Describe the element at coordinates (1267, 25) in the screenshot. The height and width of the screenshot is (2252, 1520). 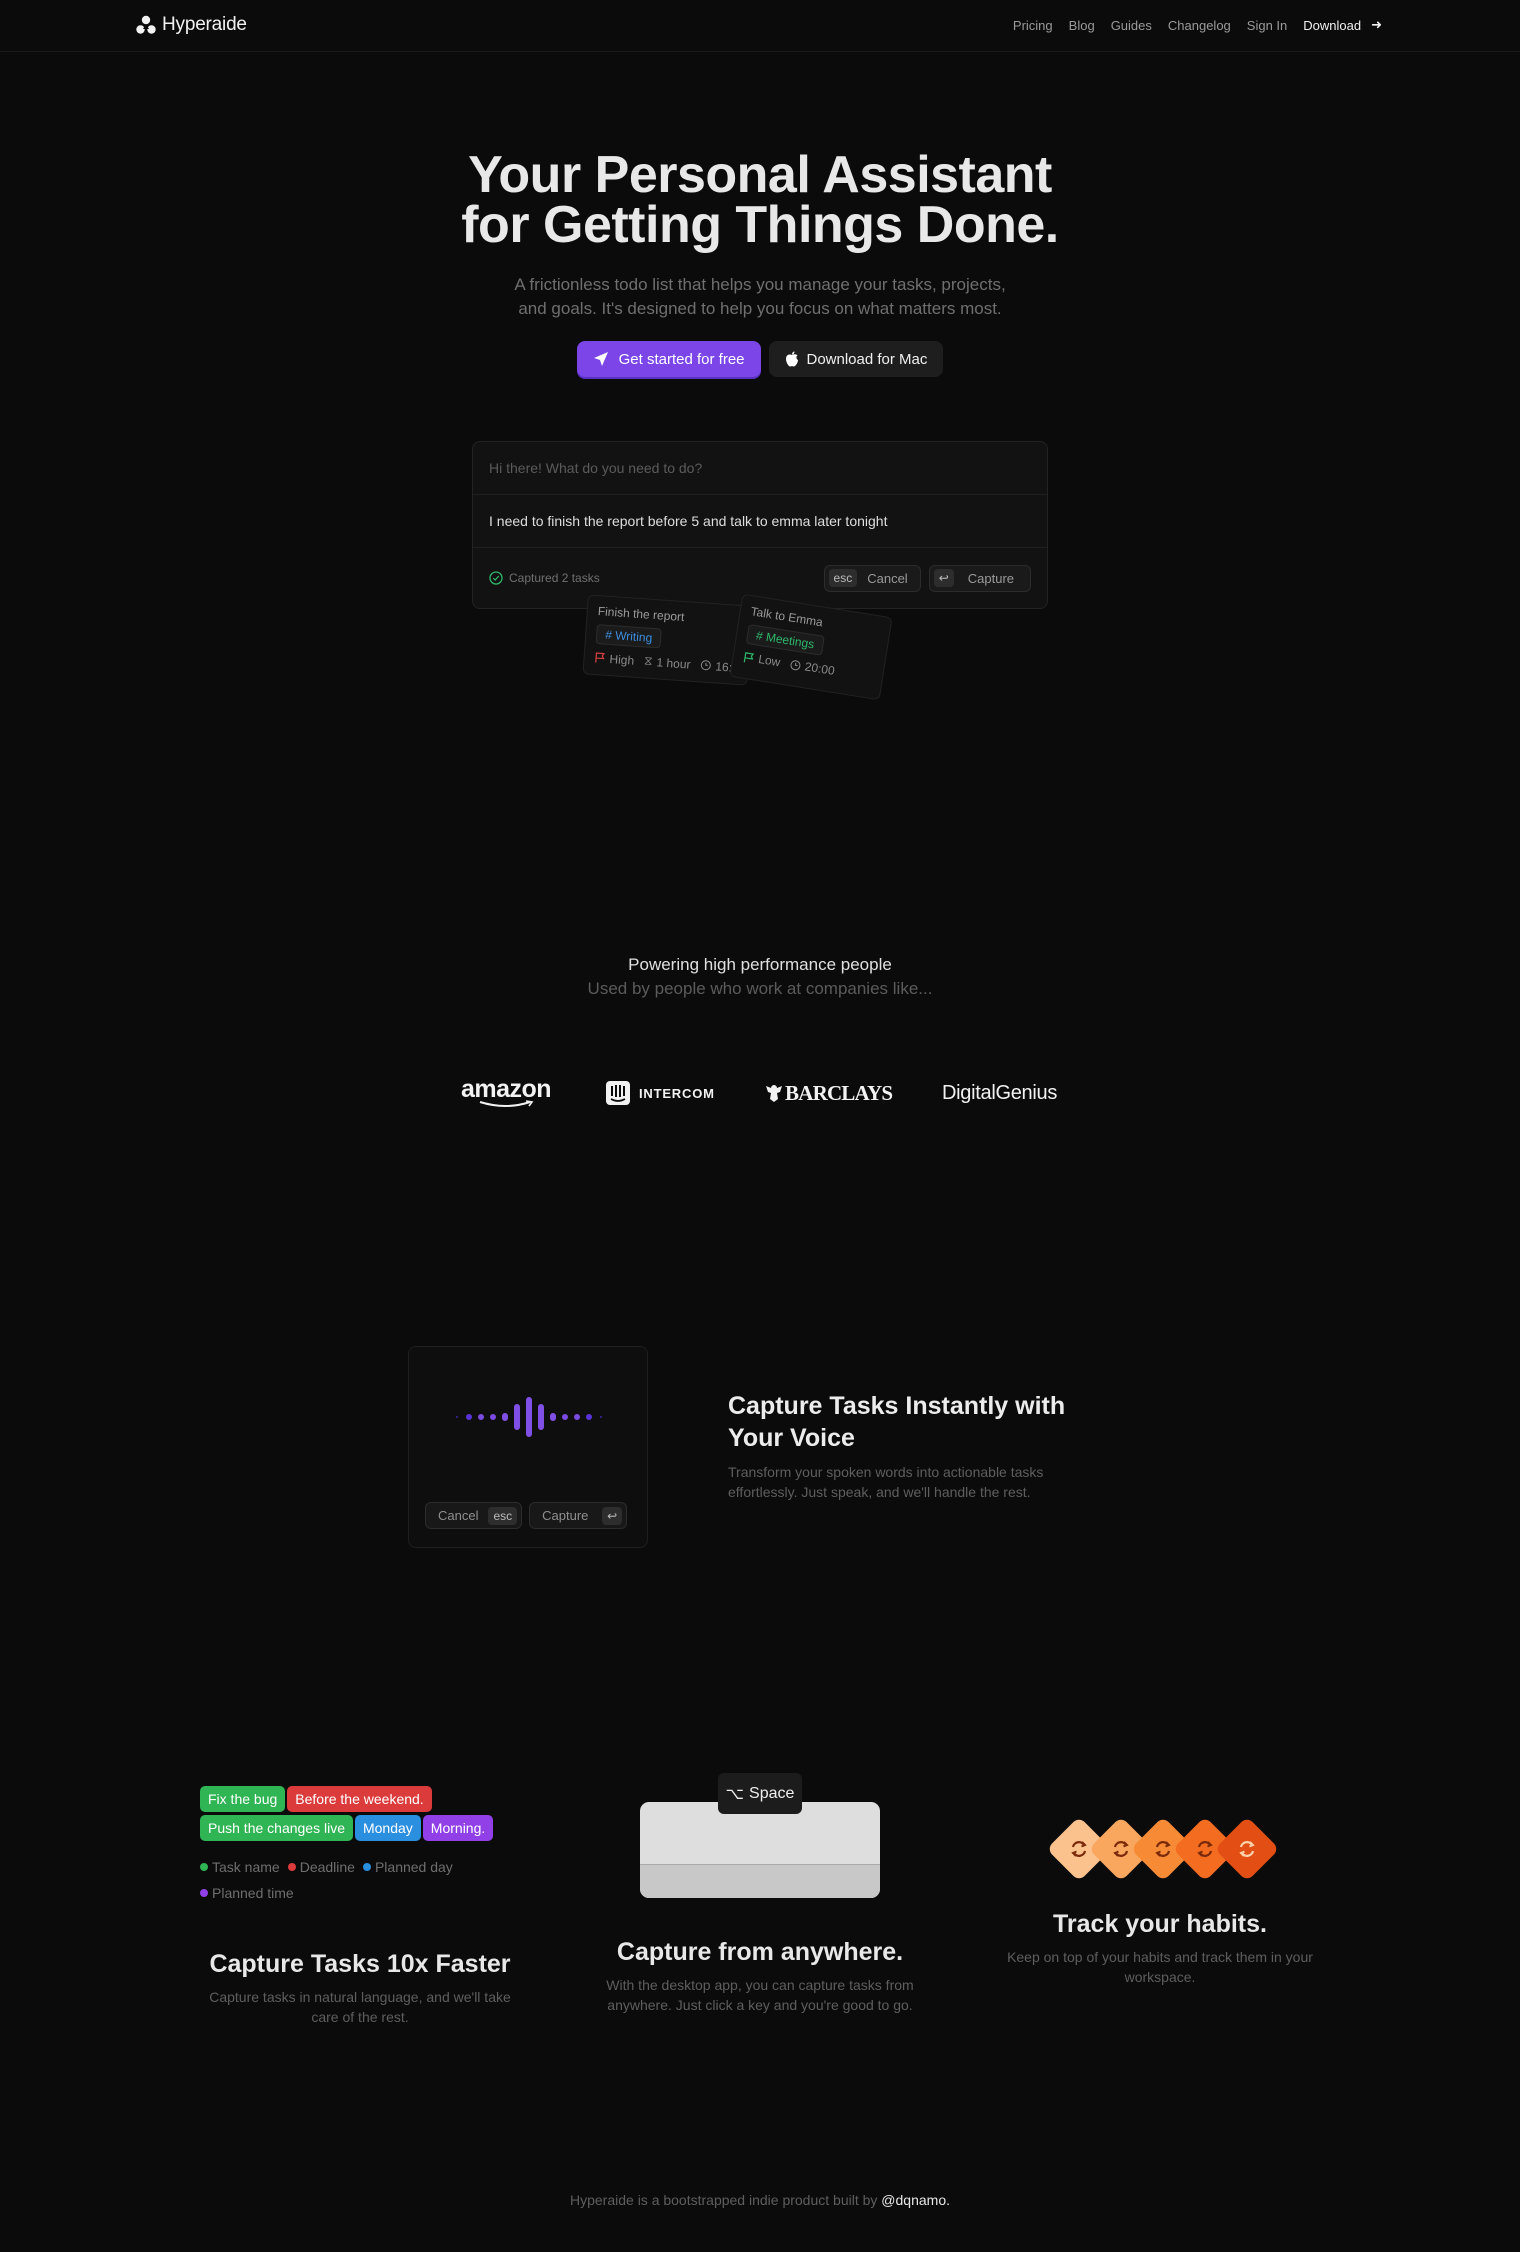
I see `nav-link-sign-in: Sign In` at that location.